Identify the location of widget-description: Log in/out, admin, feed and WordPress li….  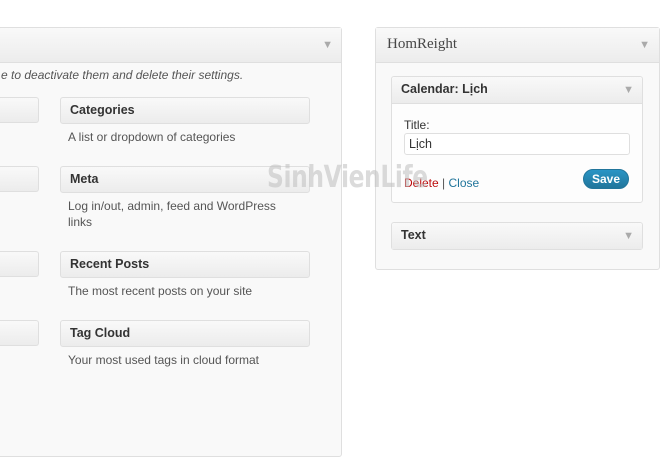
(172, 214).